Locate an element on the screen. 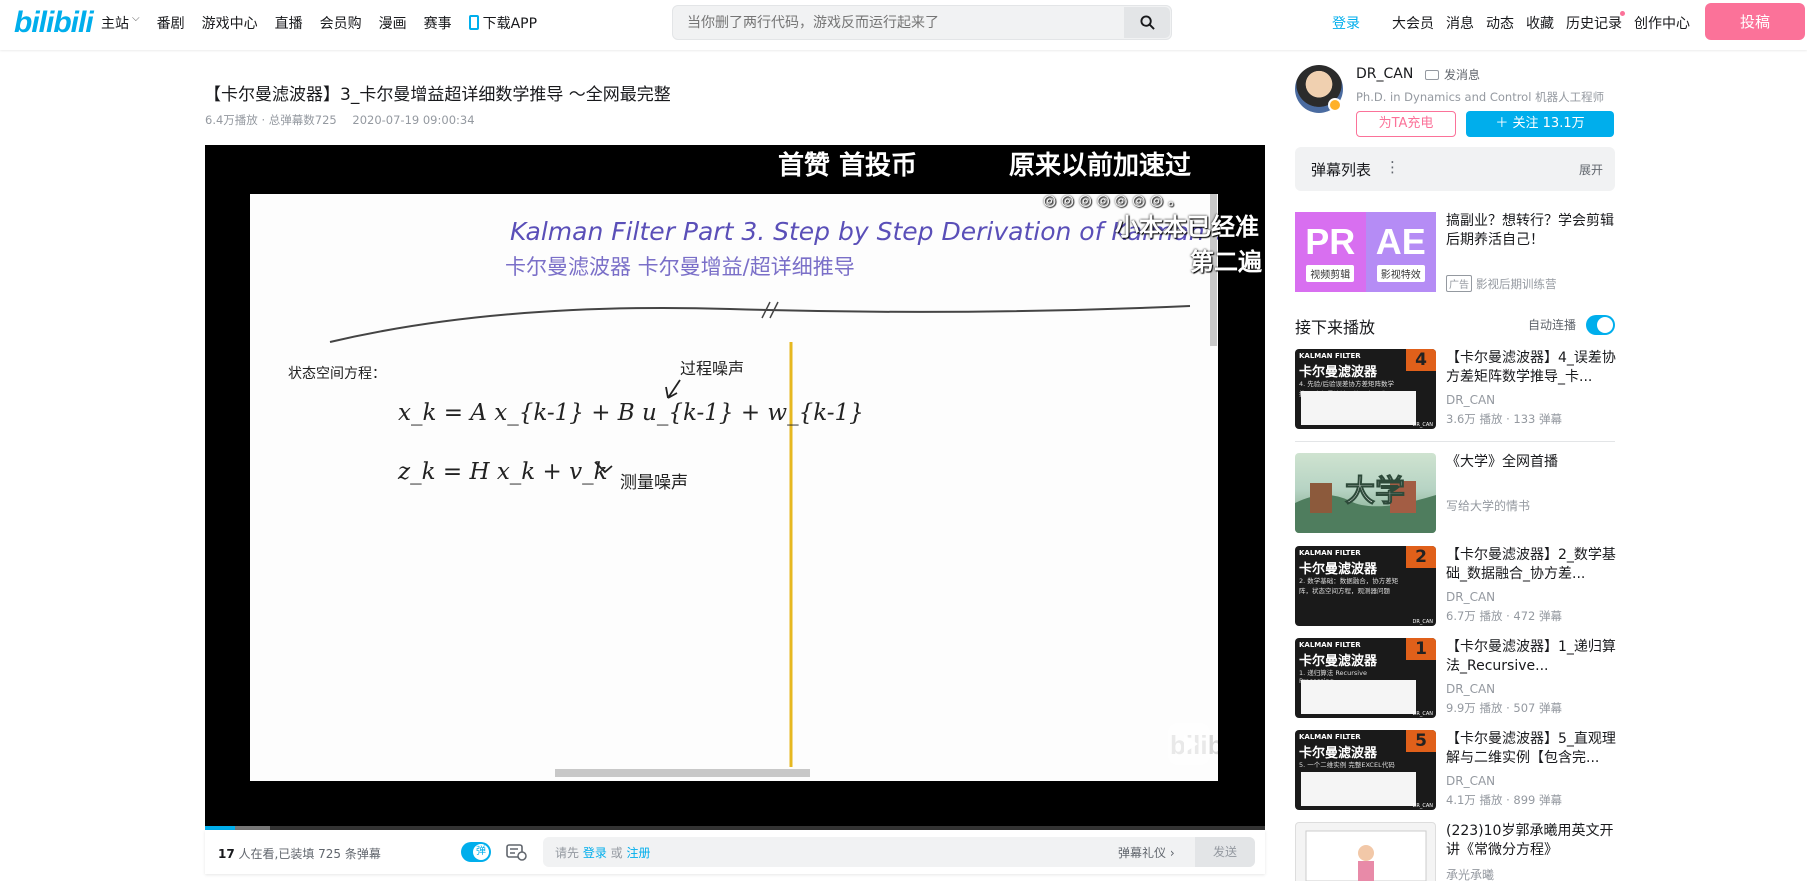 The width and height of the screenshot is (1807, 881). bilibili-logo: bilibili is located at coordinates (54, 23).